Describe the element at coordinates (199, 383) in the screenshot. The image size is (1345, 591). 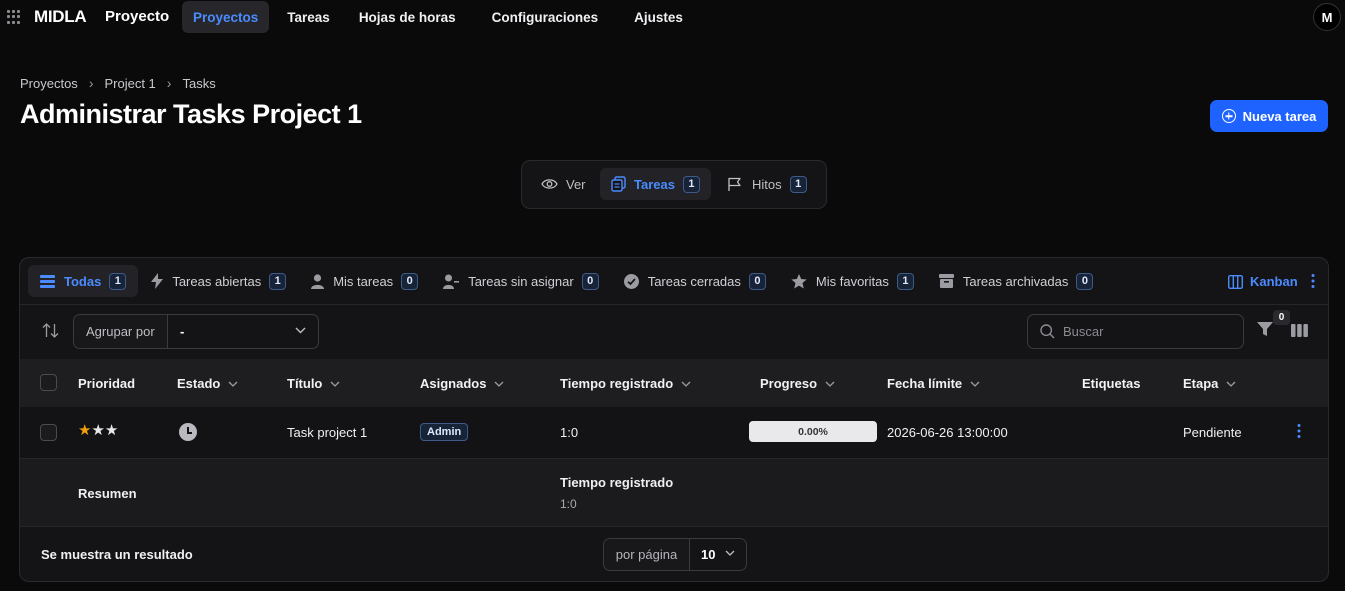
I see `column-label: Estado` at that location.